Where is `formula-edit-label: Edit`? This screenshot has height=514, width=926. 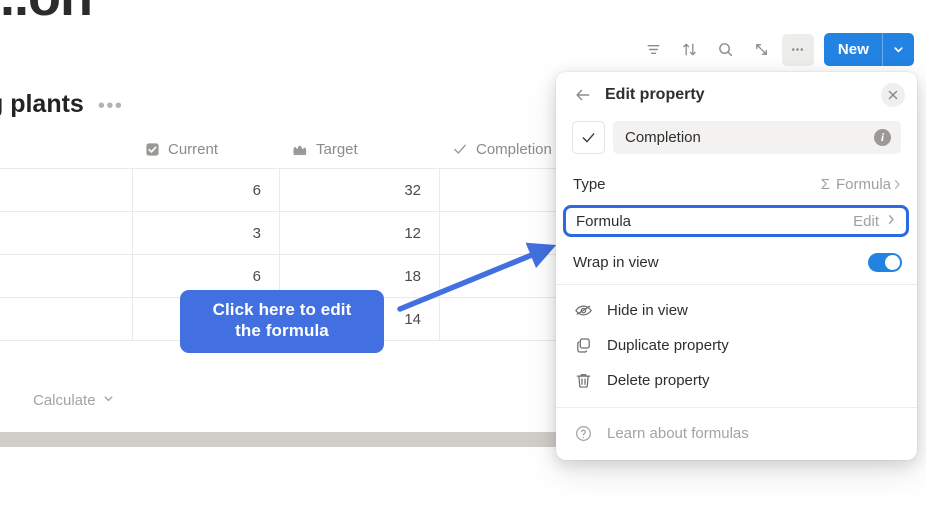
formula-edit-label: Edit is located at coordinates (866, 221).